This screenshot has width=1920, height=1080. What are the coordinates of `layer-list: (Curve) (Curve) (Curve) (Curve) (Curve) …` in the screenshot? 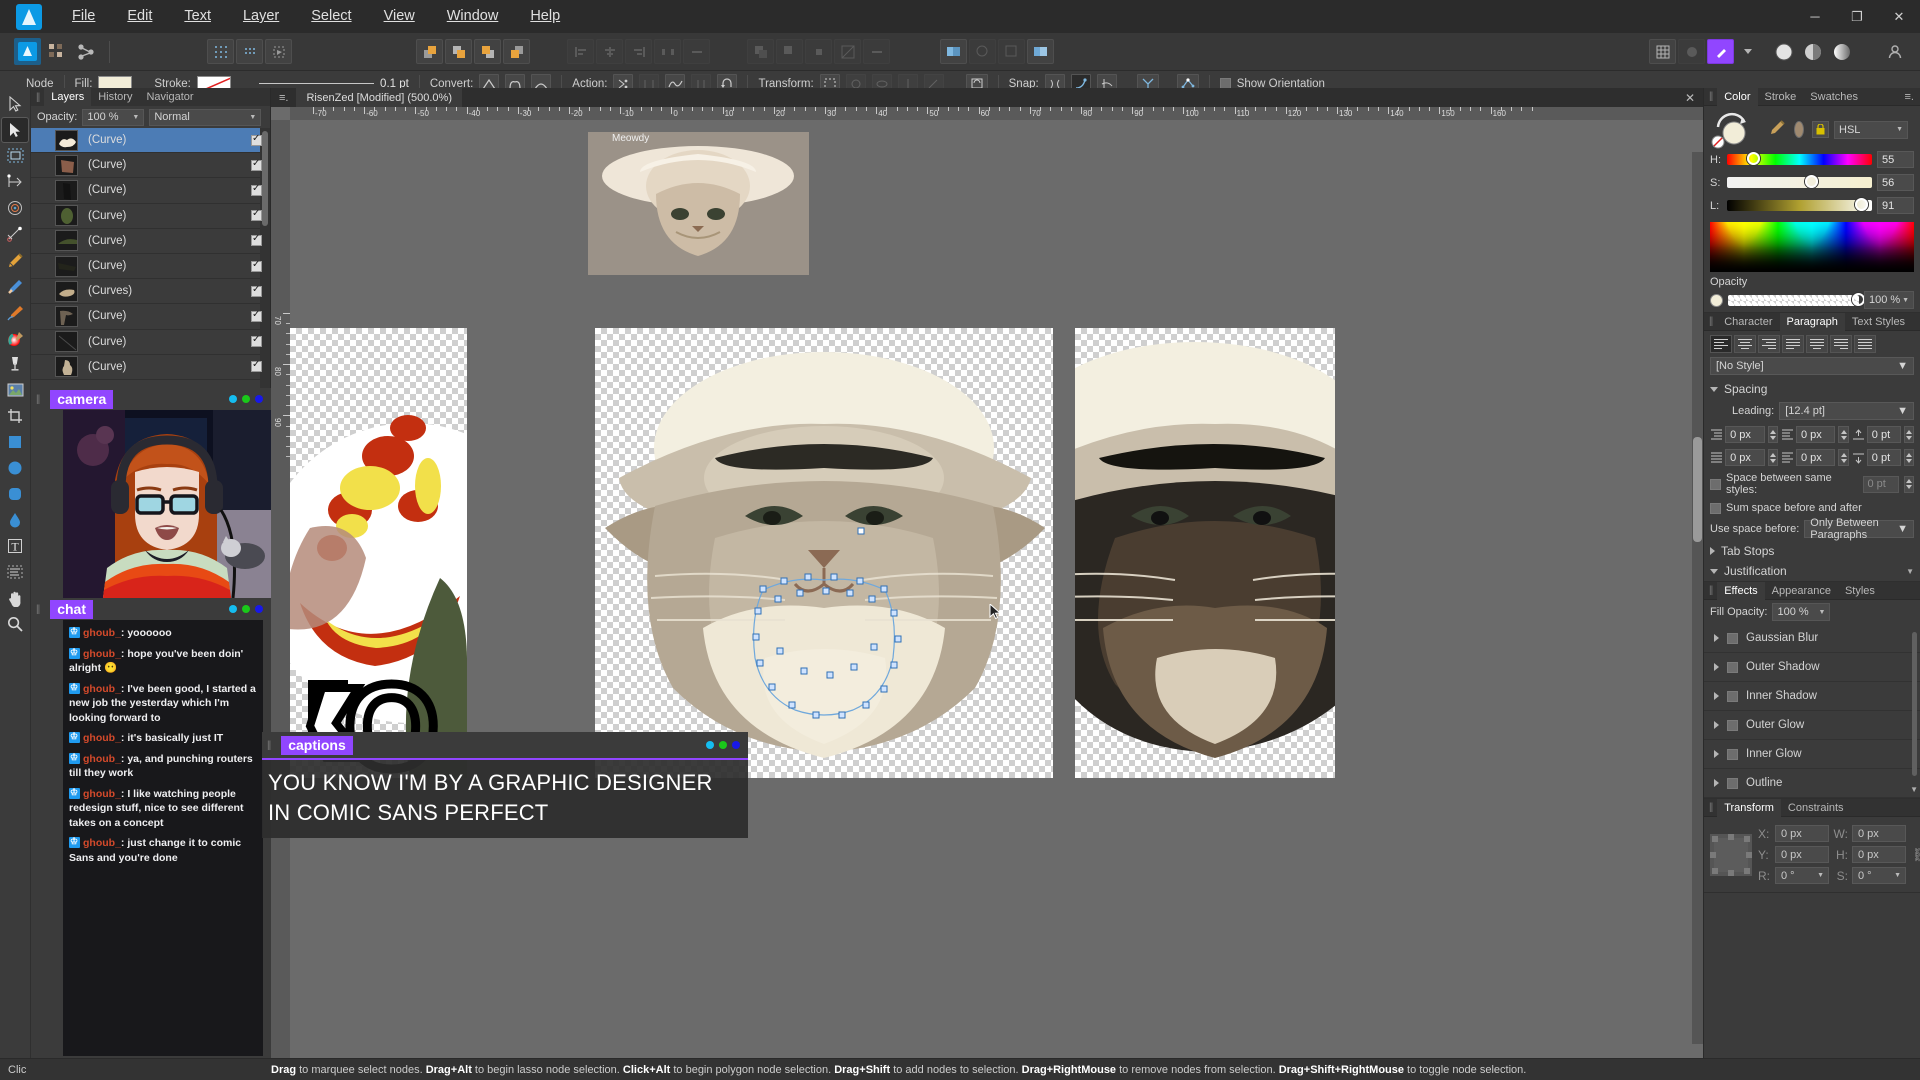 It's located at (150, 258).